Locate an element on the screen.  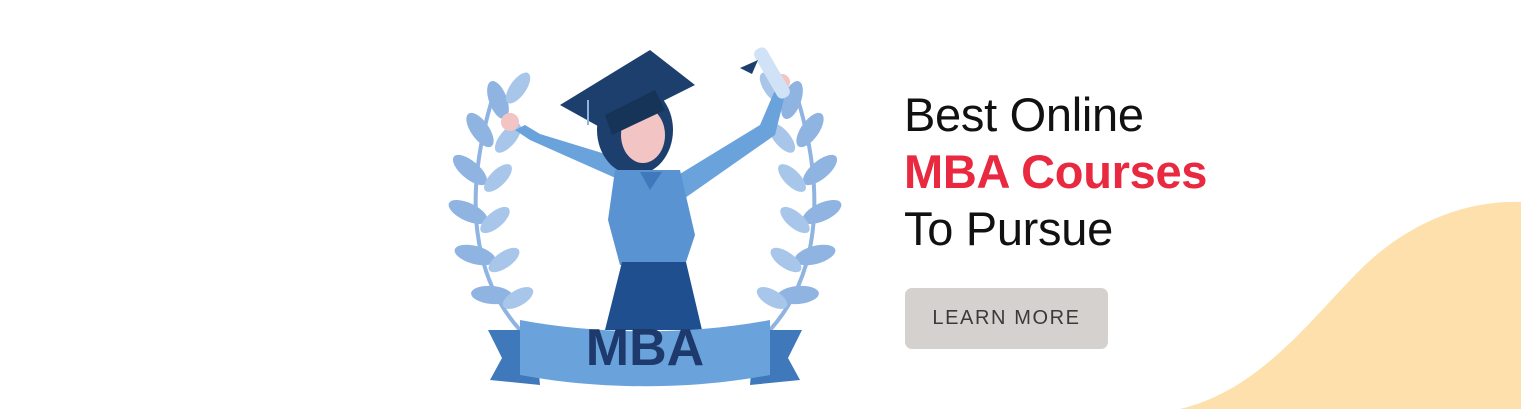
mba-ribbon: MBA is located at coordinates (645, 353).